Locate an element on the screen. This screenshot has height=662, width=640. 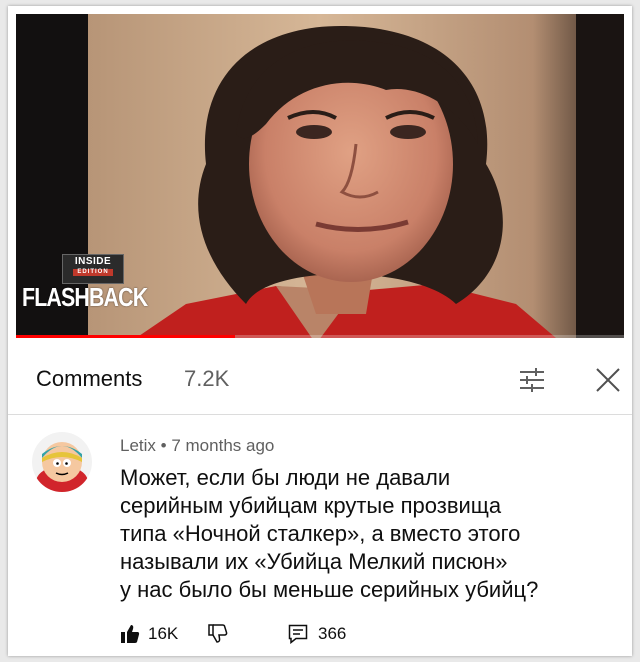
comments-count: 7.2K is located at coordinates (207, 378).